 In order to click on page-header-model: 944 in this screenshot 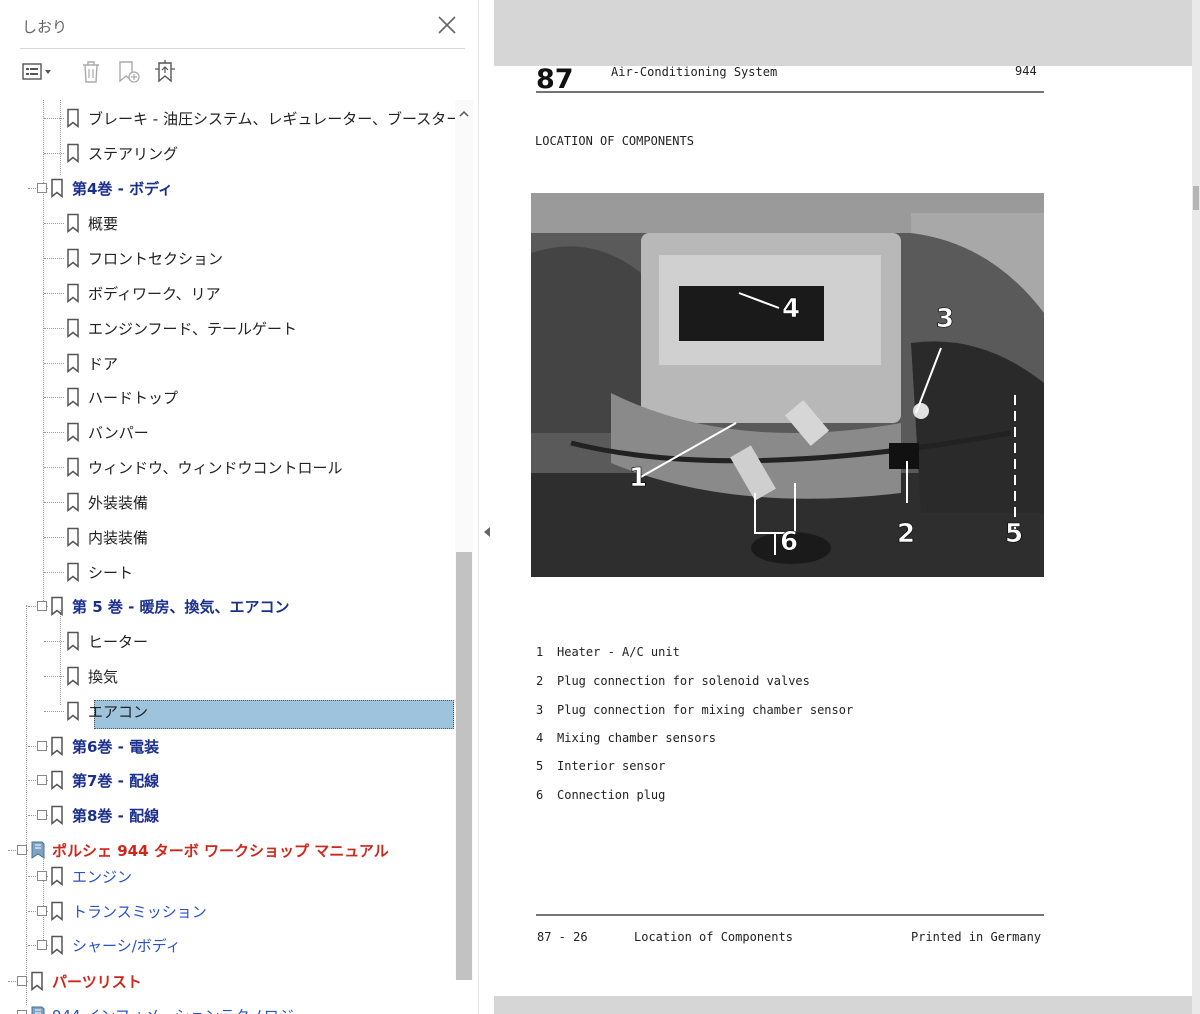, I will do `click(1026, 72)`.